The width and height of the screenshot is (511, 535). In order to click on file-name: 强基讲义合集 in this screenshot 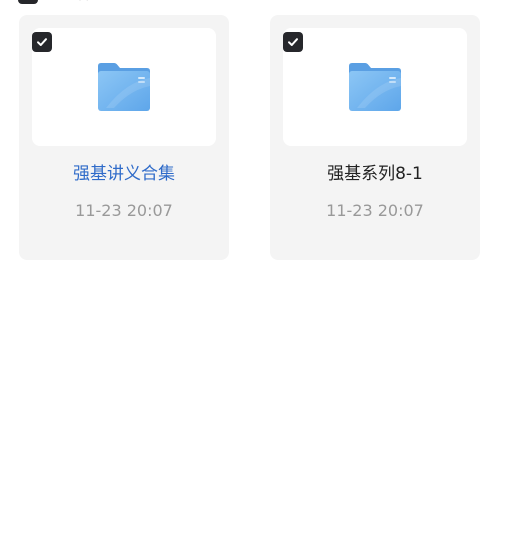, I will do `click(124, 174)`.